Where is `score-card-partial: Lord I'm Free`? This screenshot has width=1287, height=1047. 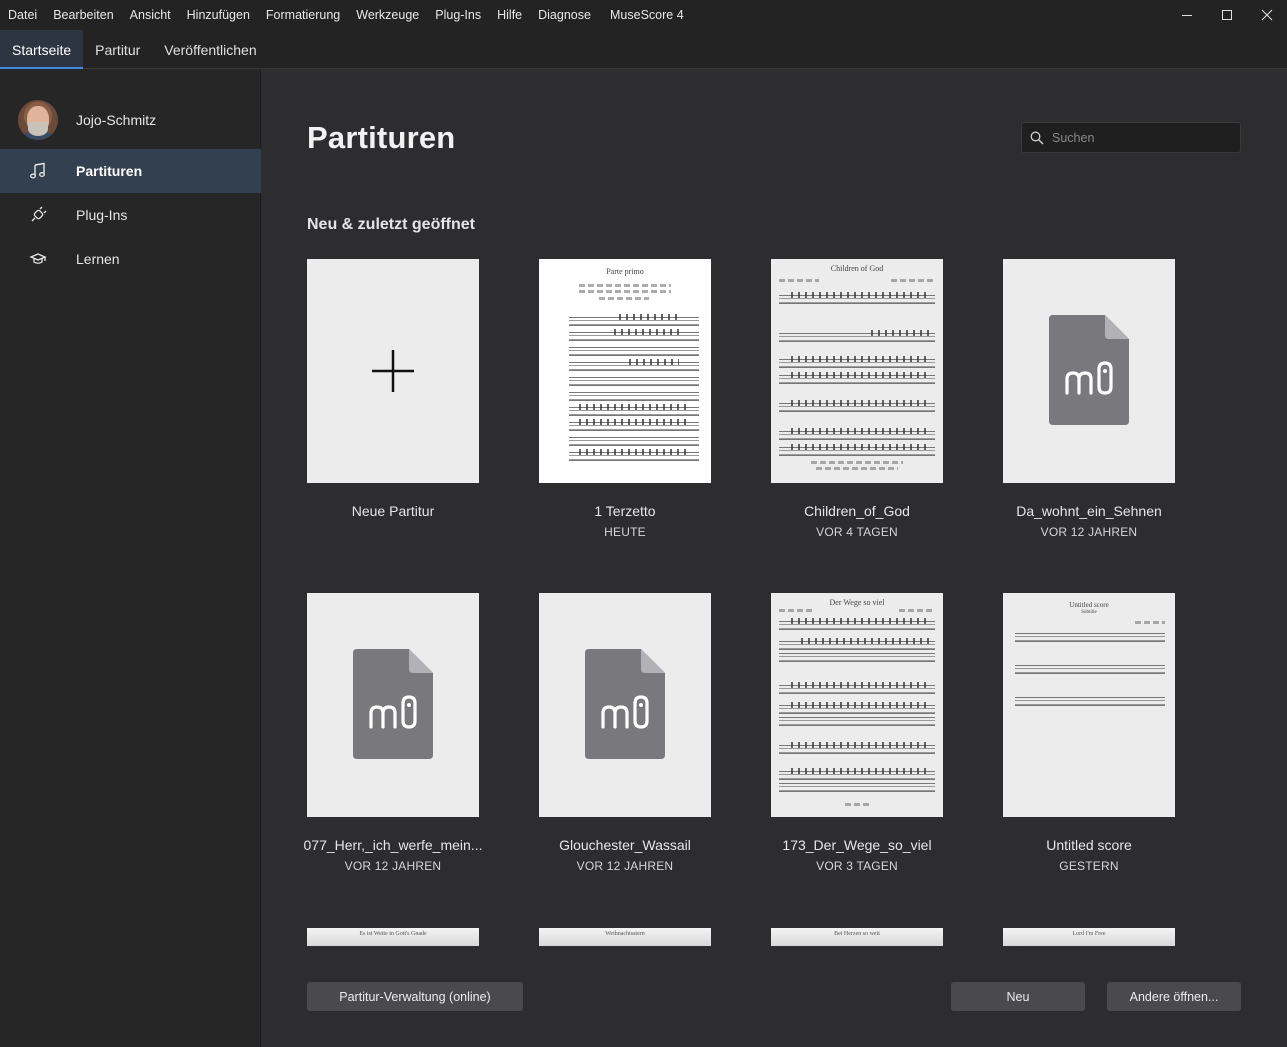 score-card-partial: Lord I'm Free is located at coordinates (1089, 937).